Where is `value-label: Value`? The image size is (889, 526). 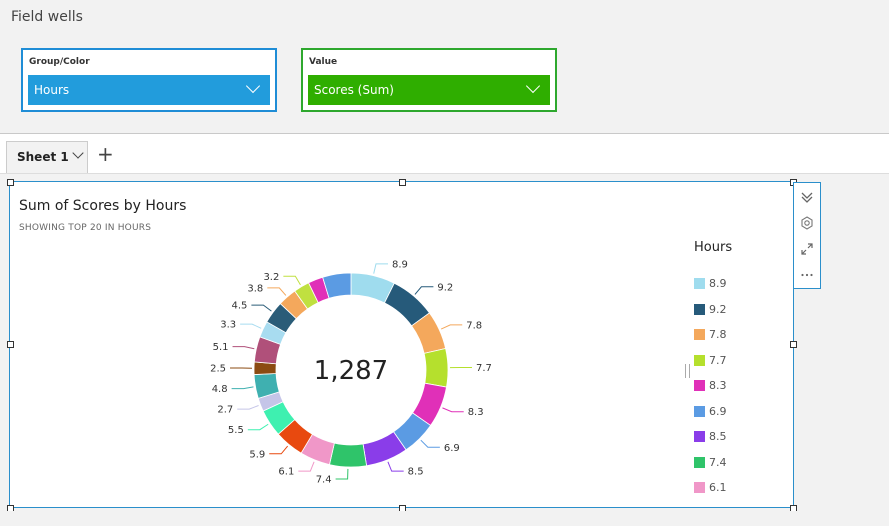
value-label: Value is located at coordinates (323, 62).